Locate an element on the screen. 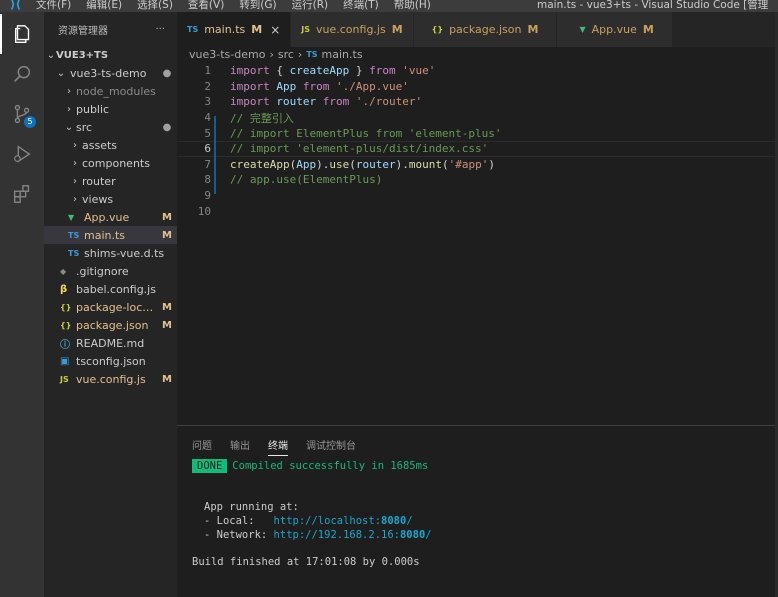  line-number: 1 is located at coordinates (207, 71).